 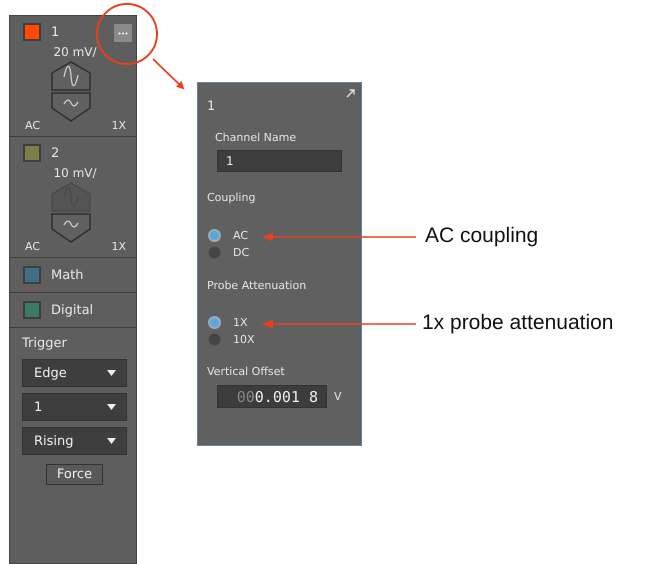 I want to click on field-label: Channel Name, so click(x=256, y=137).